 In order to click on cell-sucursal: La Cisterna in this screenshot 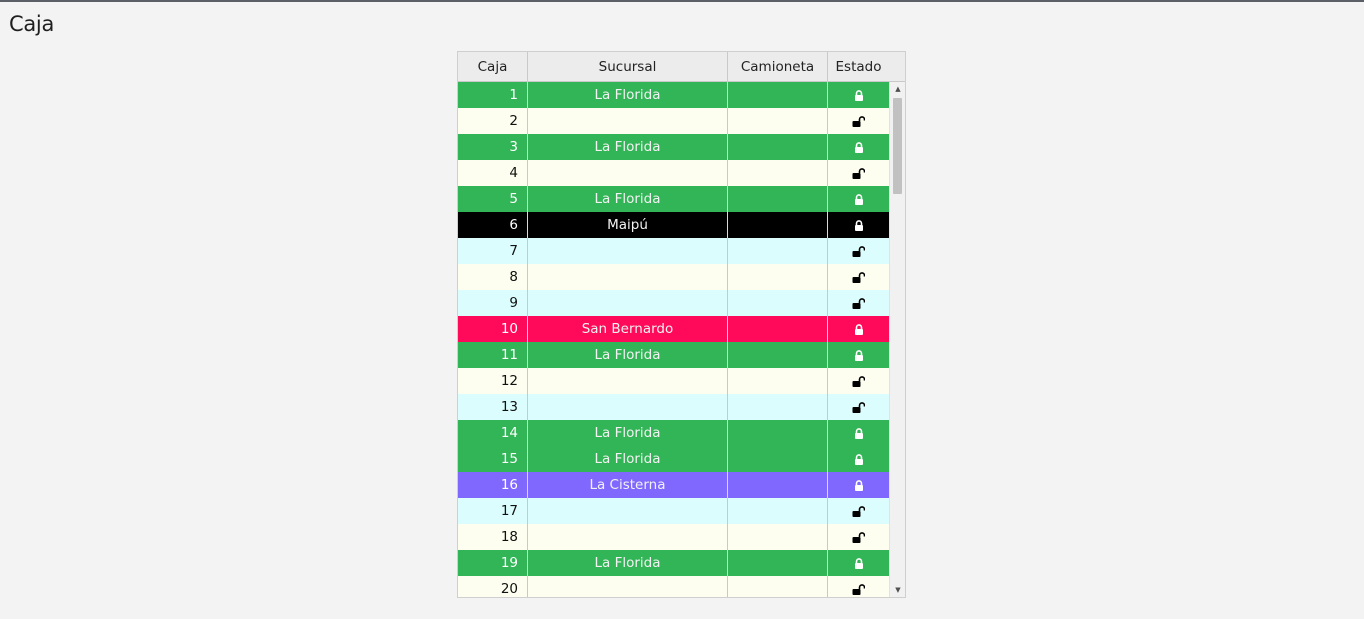, I will do `click(628, 485)`.